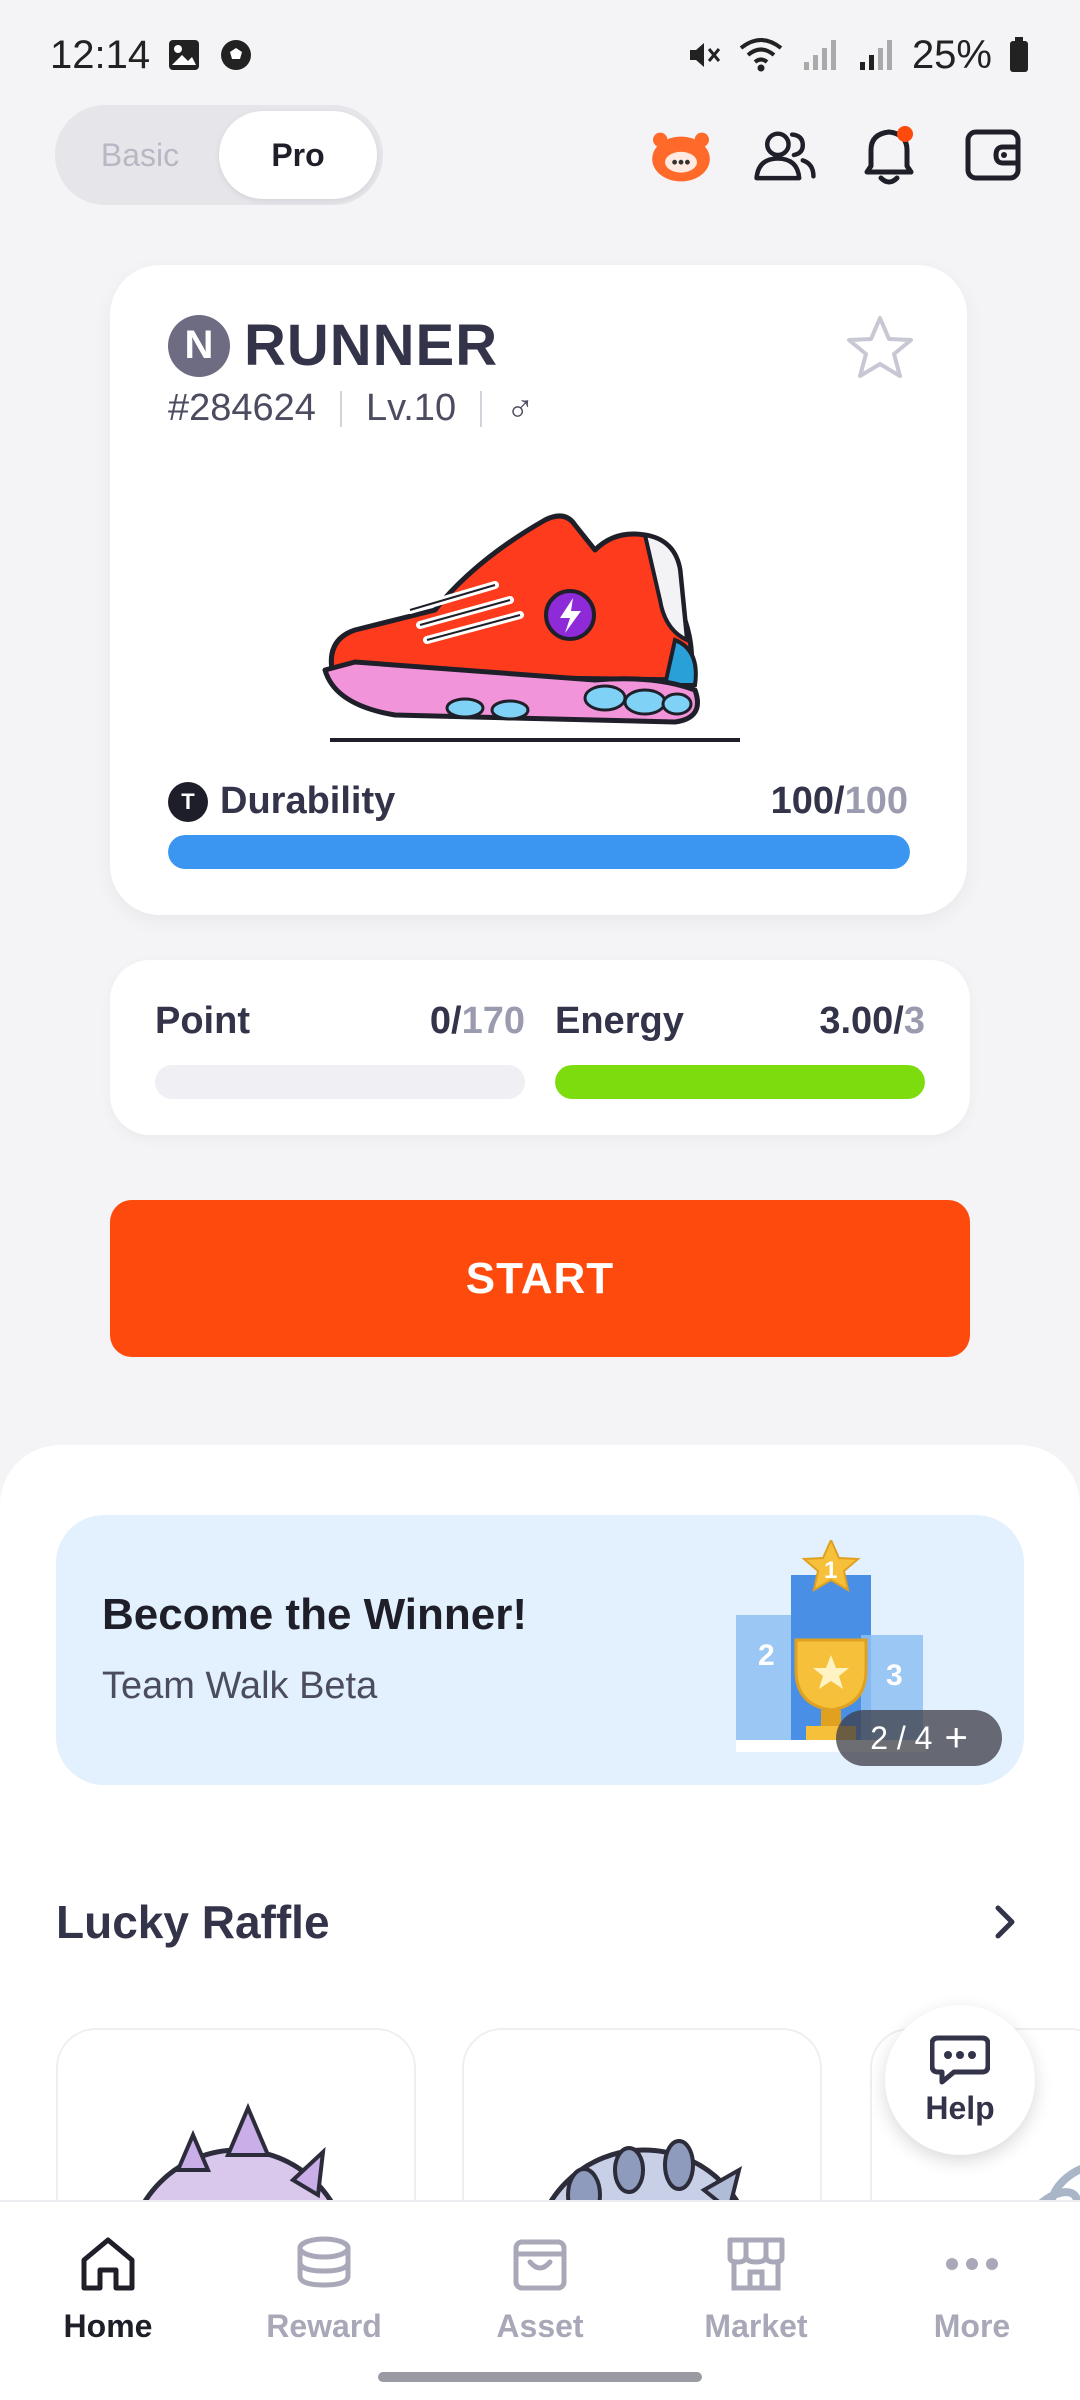 The image size is (1080, 2400). What do you see at coordinates (540, 2265) in the screenshot?
I see `bag-icon` at bounding box center [540, 2265].